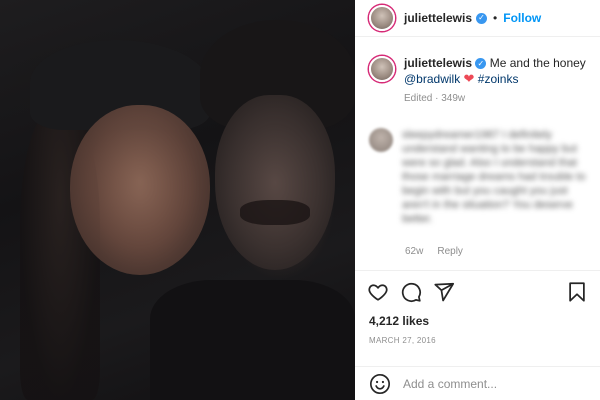  I want to click on mention-link: @bradwilk, so click(432, 79).